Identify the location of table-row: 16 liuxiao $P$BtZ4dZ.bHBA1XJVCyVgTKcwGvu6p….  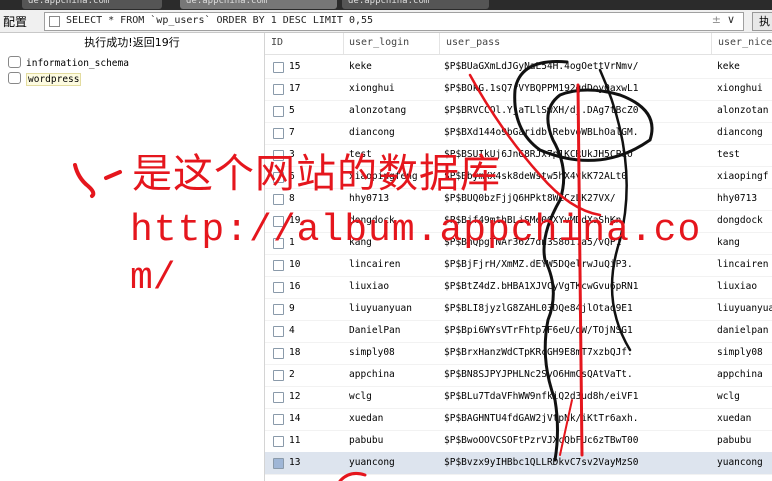
(518, 287).